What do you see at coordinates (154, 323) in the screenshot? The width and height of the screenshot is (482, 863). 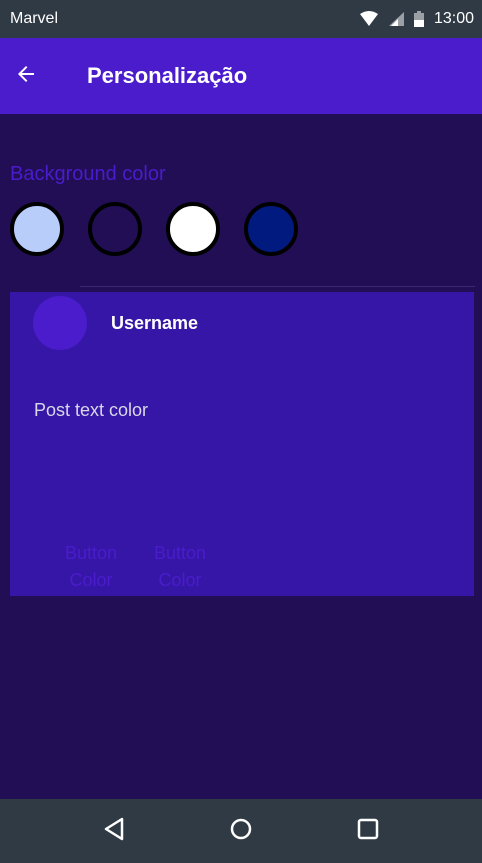 I see `username-label: Username` at bounding box center [154, 323].